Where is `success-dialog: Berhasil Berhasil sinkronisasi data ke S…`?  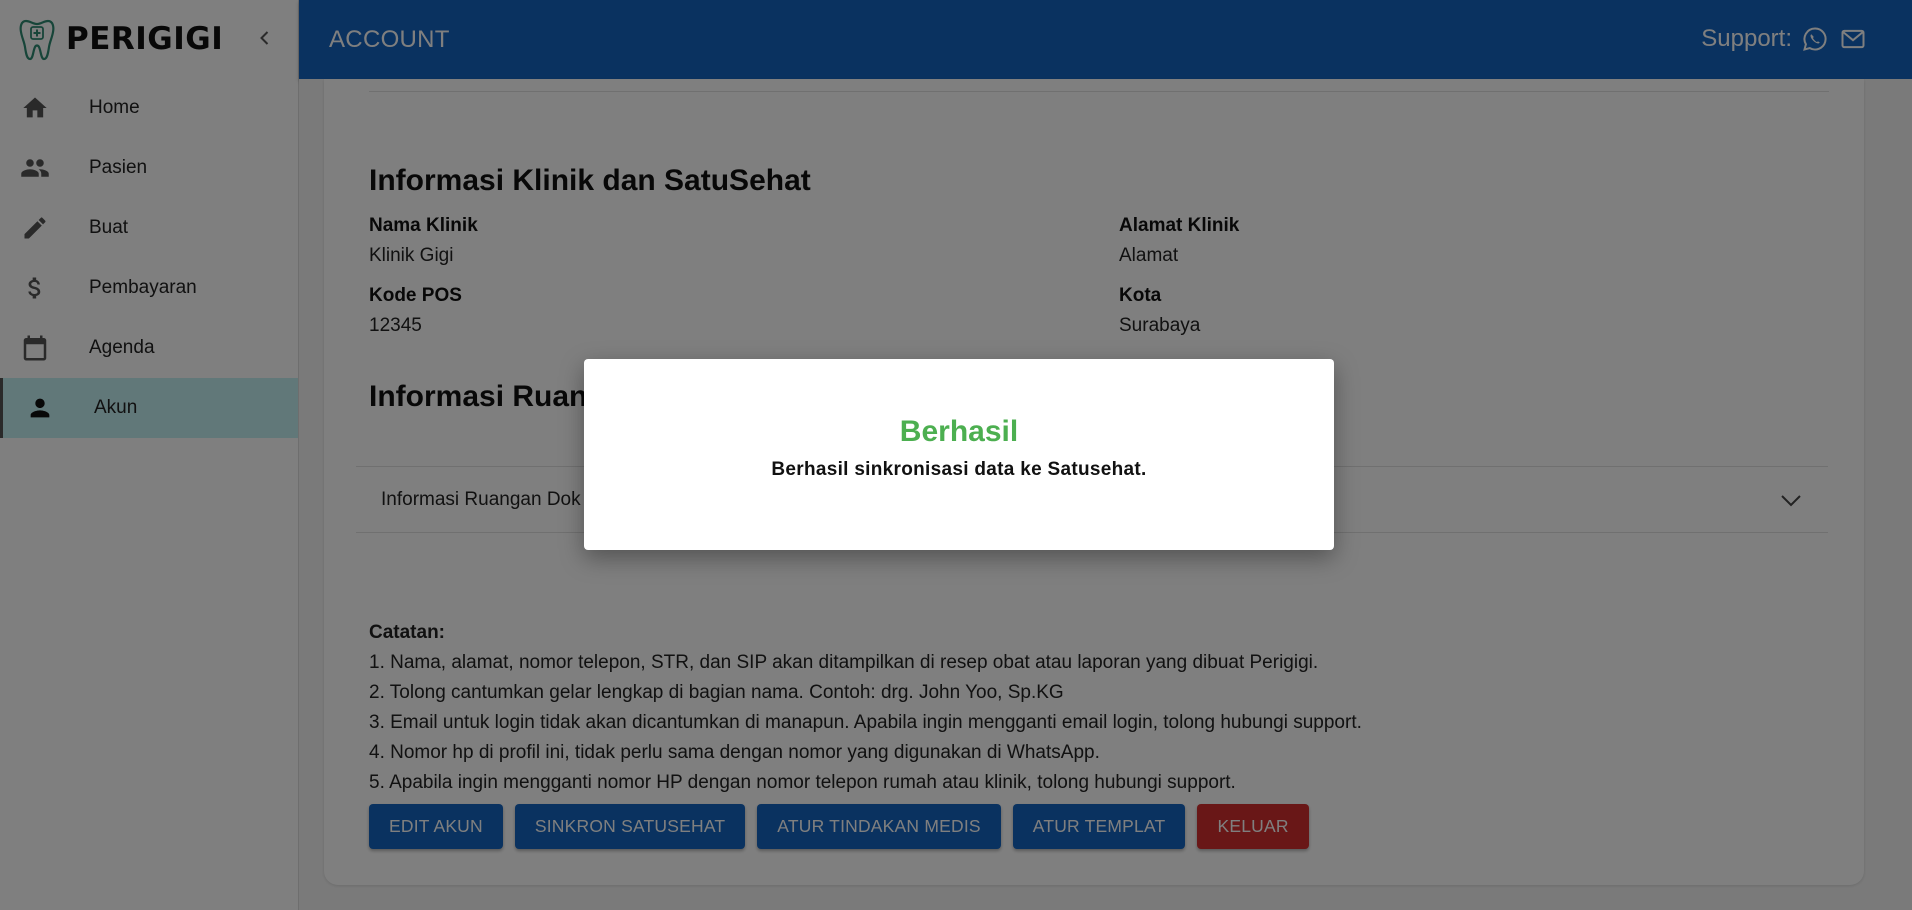
success-dialog: Berhasil Berhasil sinkronisasi data ke S… is located at coordinates (959, 454).